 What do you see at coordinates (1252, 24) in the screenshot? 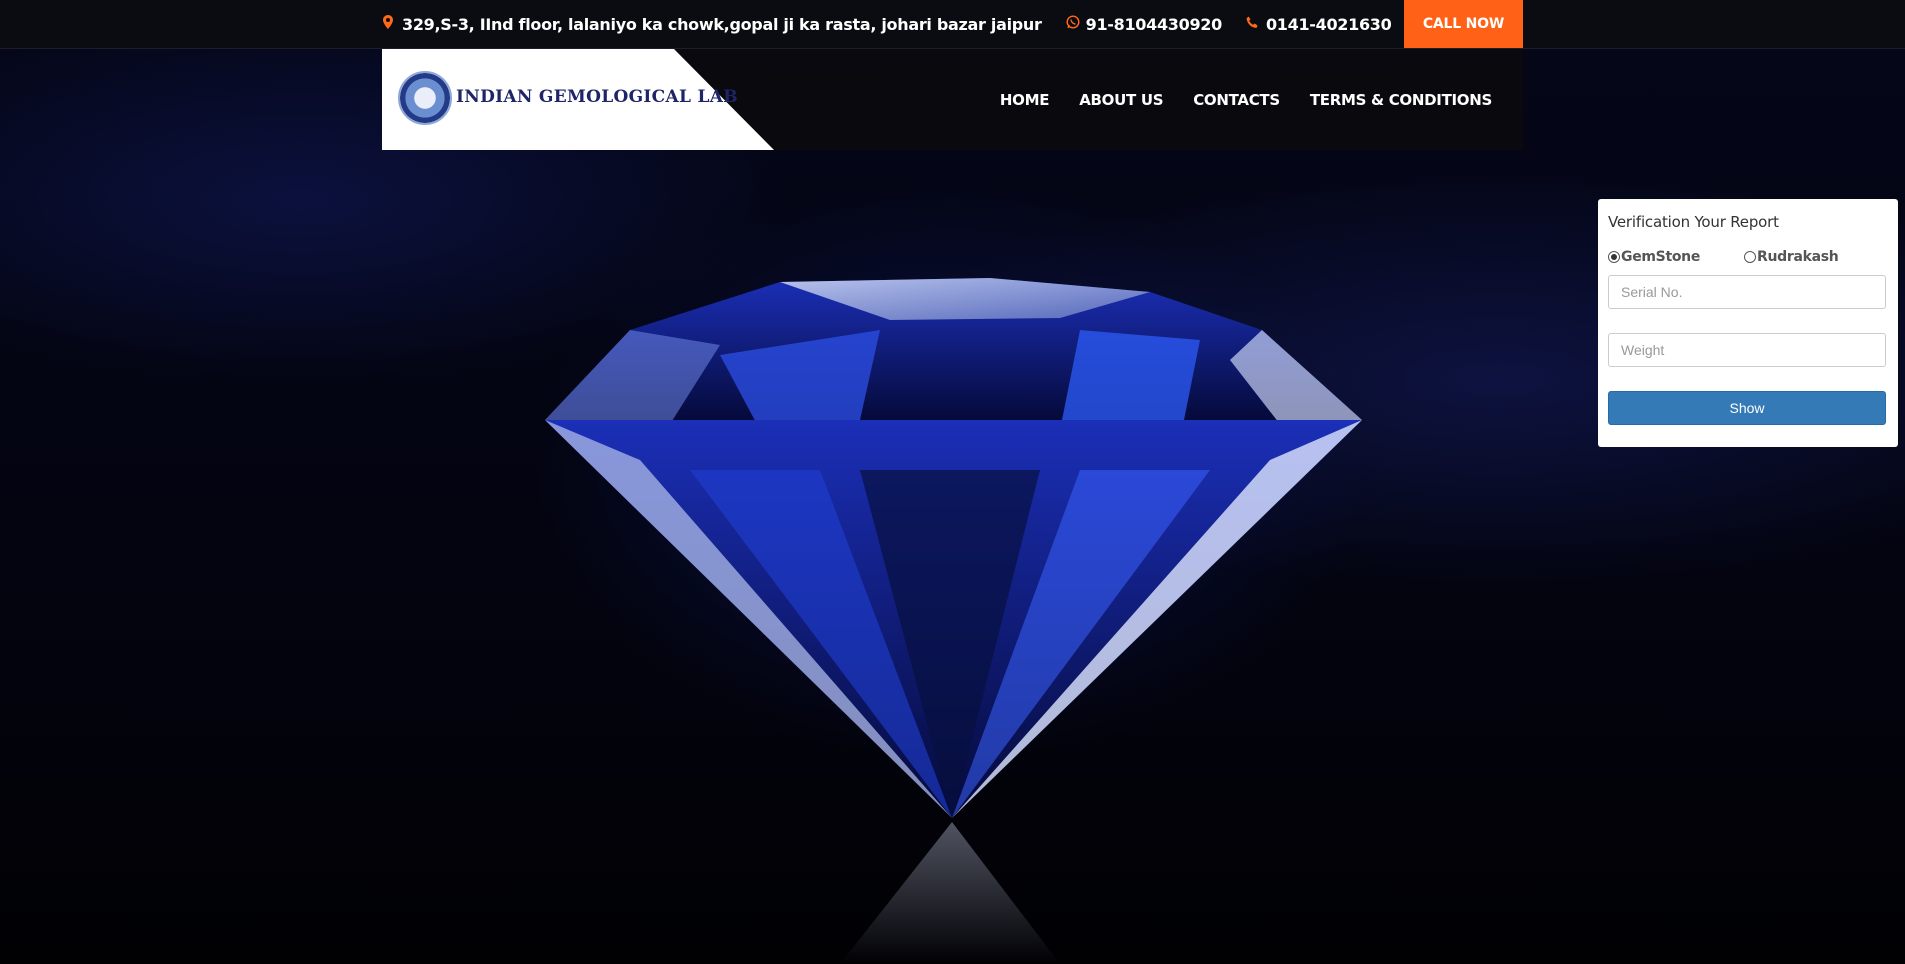
I see `phone-icon` at bounding box center [1252, 24].